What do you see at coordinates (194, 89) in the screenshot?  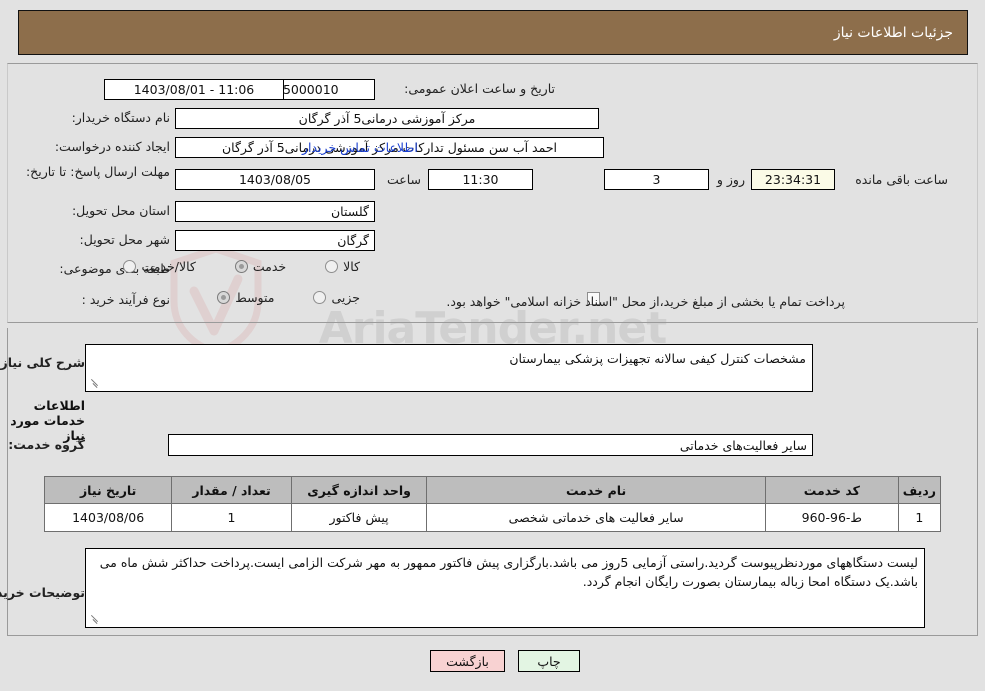 I see `public-announce-date: 1403/08/01 - 11:06` at bounding box center [194, 89].